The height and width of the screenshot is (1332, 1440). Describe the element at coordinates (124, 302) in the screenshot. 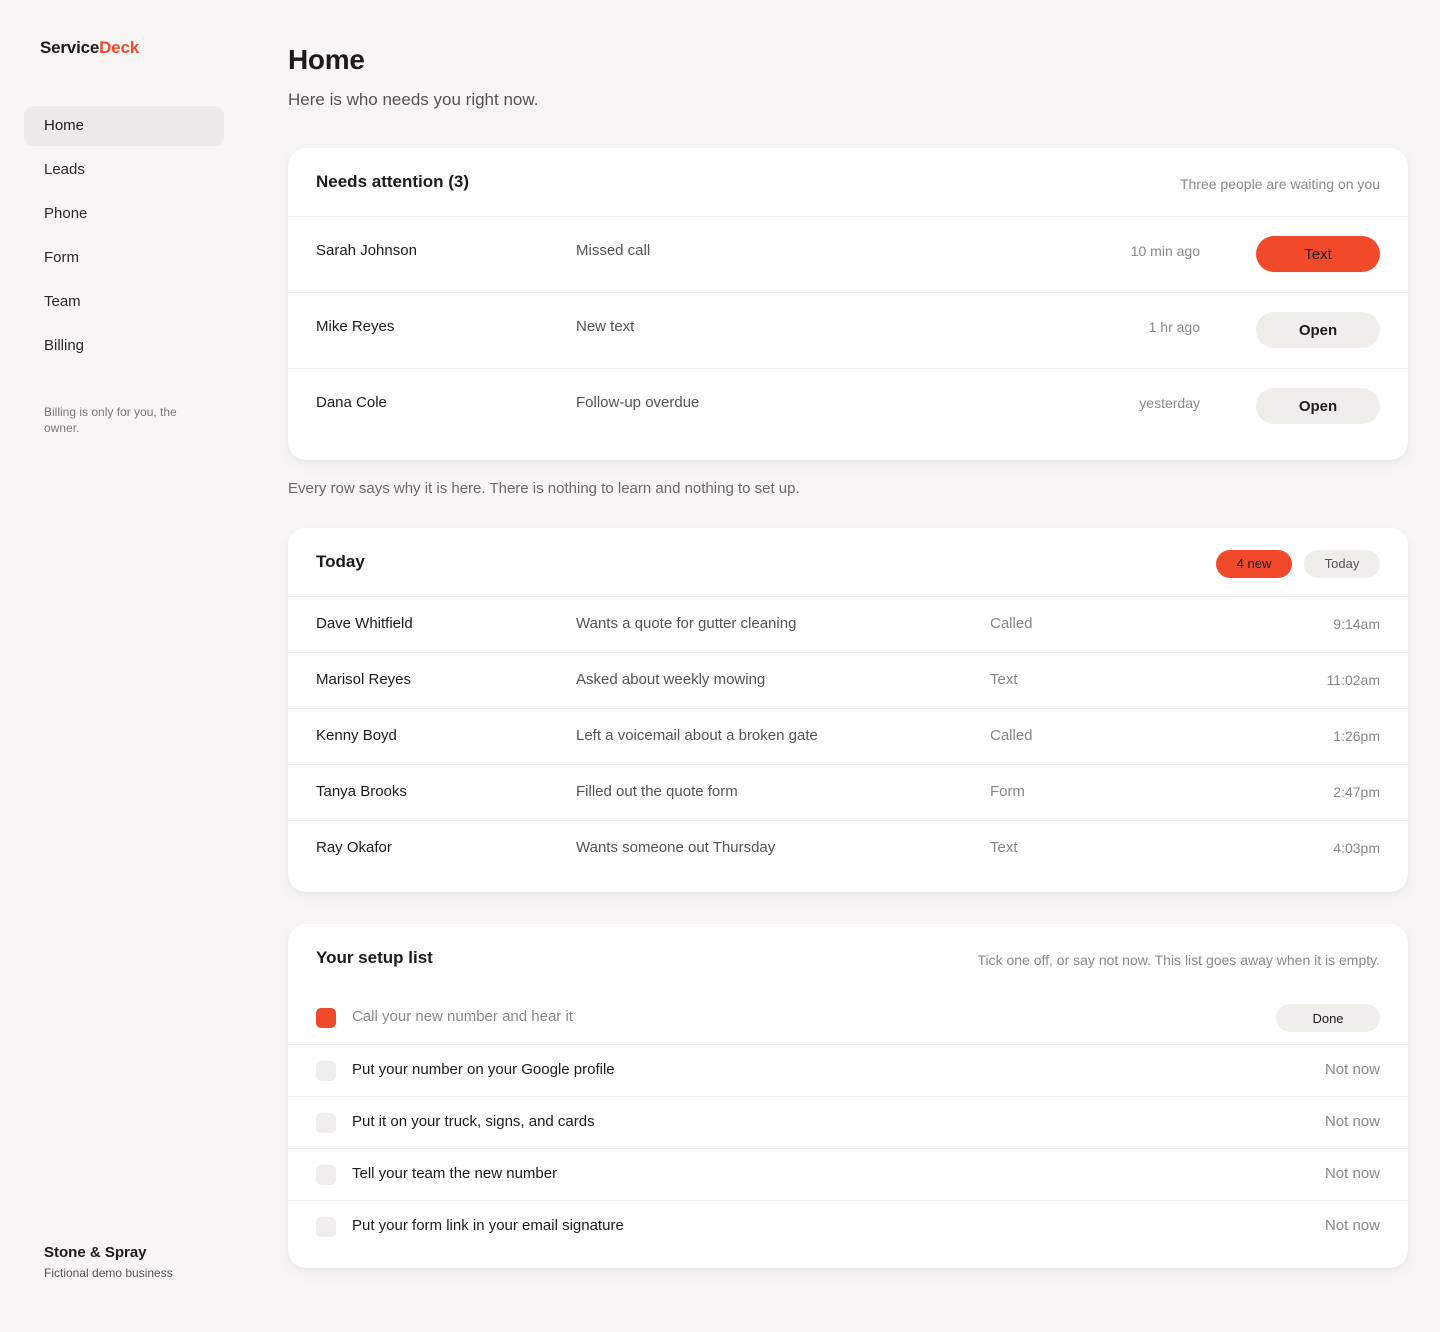

I see `sidebar-item-team: Team` at that location.